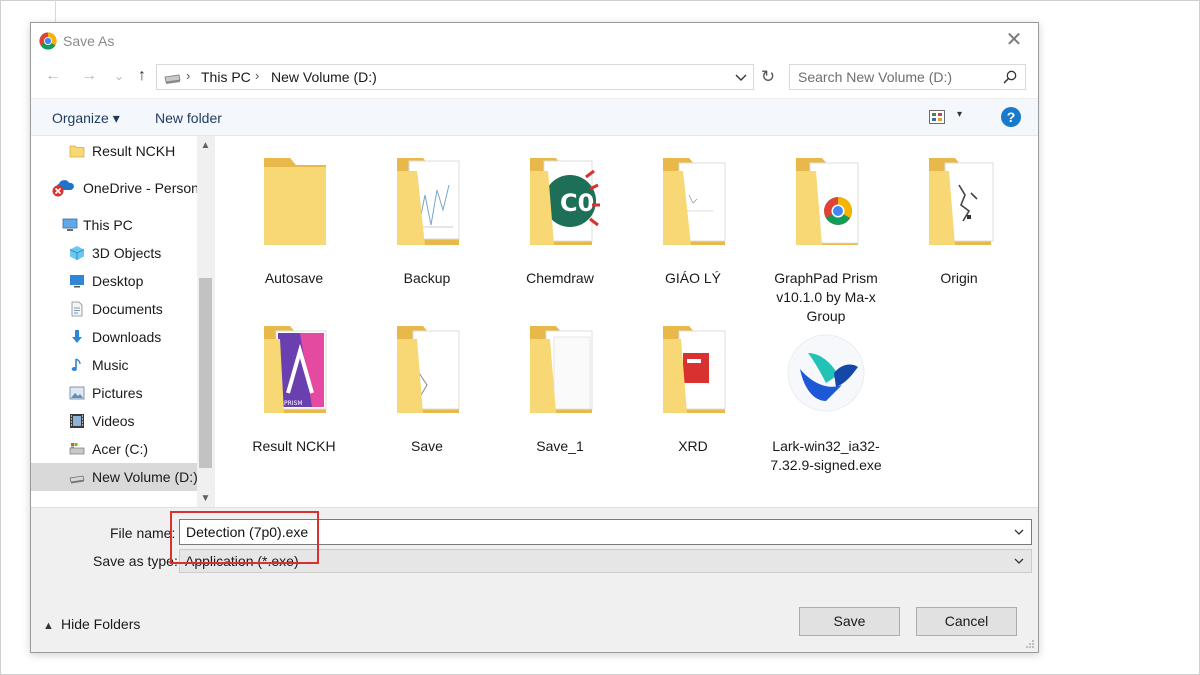 This screenshot has width=1200, height=675. I want to click on cancel-button: Cancel, so click(966, 621).